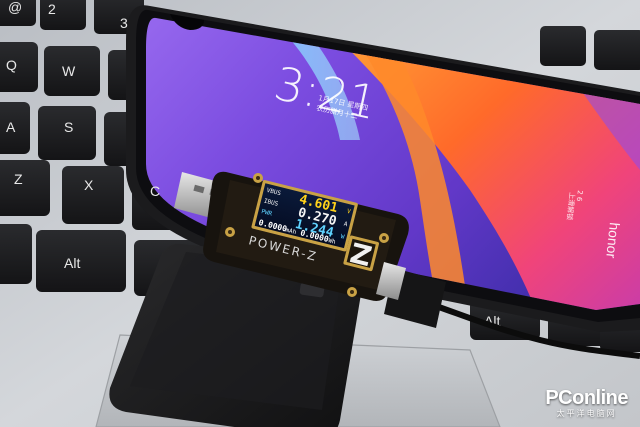  Describe the element at coordinates (72, 263) in the screenshot. I see `key-alt-left: Alt` at that location.